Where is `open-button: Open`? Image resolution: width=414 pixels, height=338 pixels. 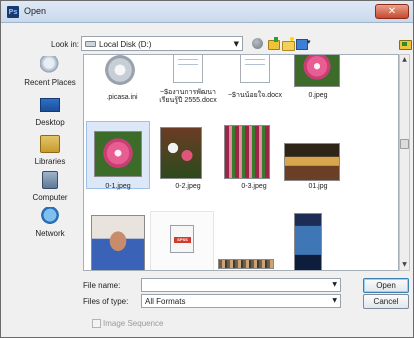
open-button: Open is located at coordinates (386, 285).